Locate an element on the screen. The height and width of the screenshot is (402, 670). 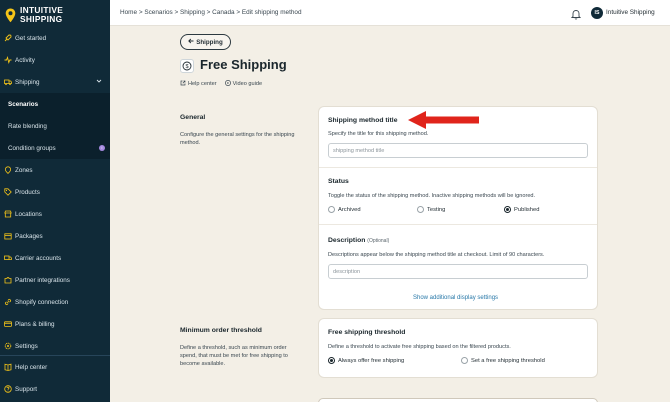
threshold-radio-set-threshold: Set a free shipping threshold is located at coordinates (503, 360).